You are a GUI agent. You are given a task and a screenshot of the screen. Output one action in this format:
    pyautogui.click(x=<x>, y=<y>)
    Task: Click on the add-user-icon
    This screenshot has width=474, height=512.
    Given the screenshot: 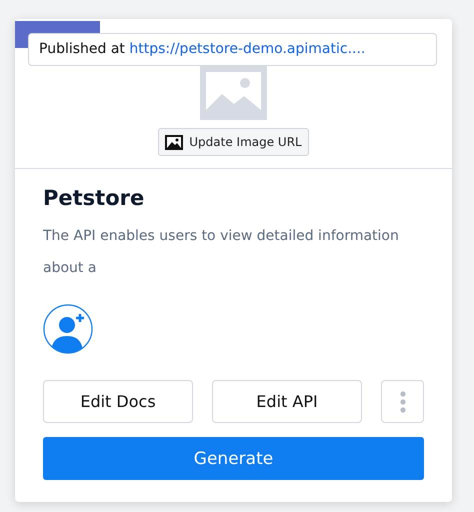 What is the action you would take?
    pyautogui.click(x=68, y=329)
    